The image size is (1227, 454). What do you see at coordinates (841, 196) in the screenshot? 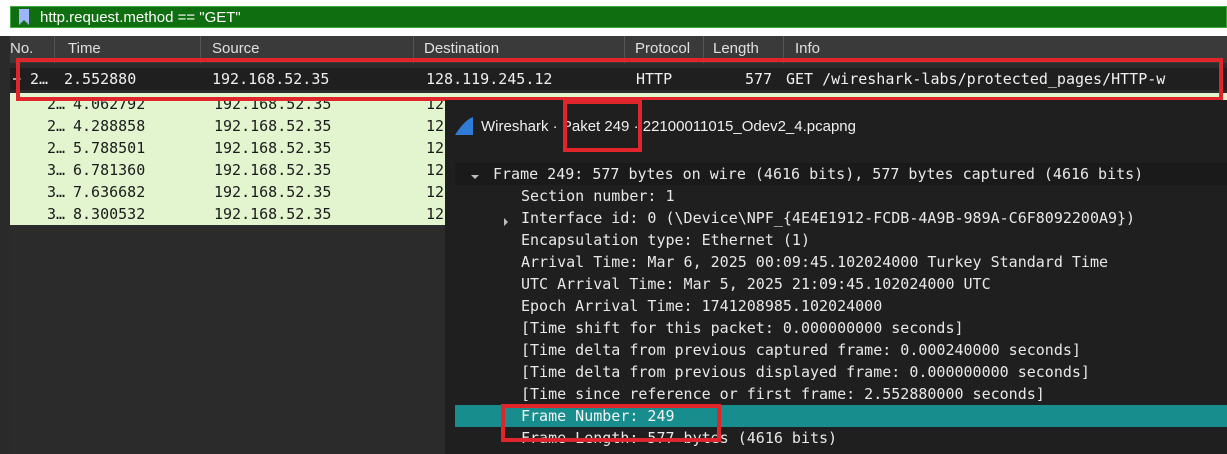
I see `tree-item: Section number: 1` at bounding box center [841, 196].